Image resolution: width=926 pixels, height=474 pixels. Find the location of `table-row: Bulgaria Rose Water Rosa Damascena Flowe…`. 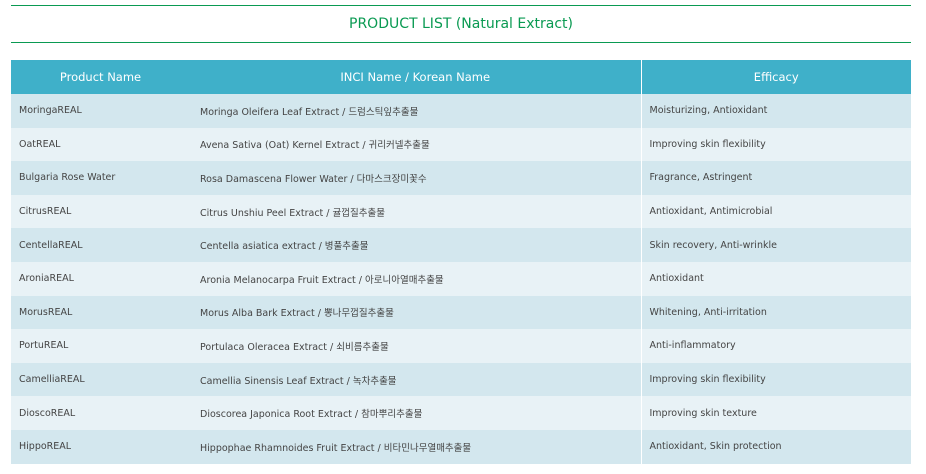

table-row: Bulgaria Rose Water Rosa Damascena Flowe… is located at coordinates (461, 178).